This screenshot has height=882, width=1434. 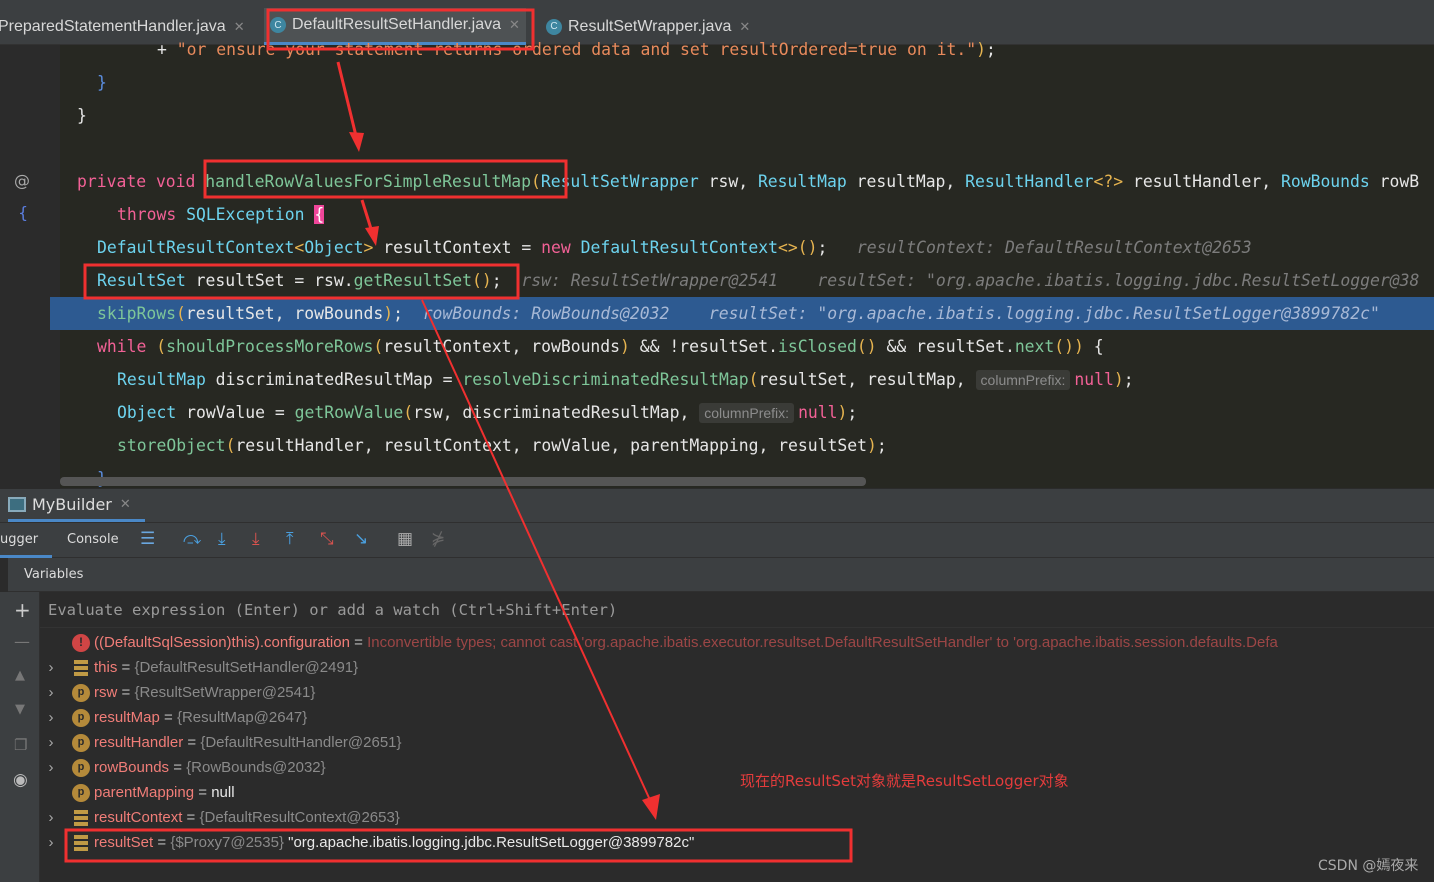 I want to click on code-token: (), so click(x=866, y=346).